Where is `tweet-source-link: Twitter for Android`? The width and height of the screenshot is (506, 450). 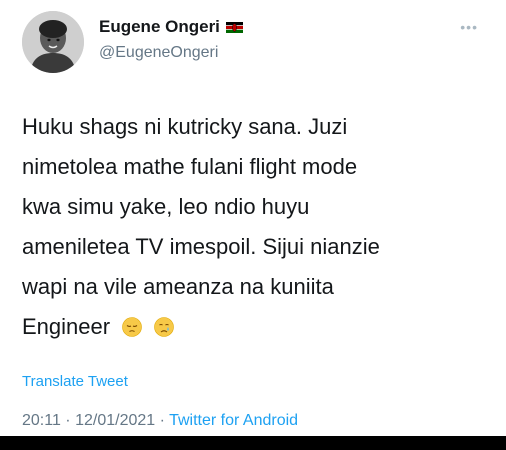
tweet-source-link: Twitter for Android is located at coordinates (233, 420).